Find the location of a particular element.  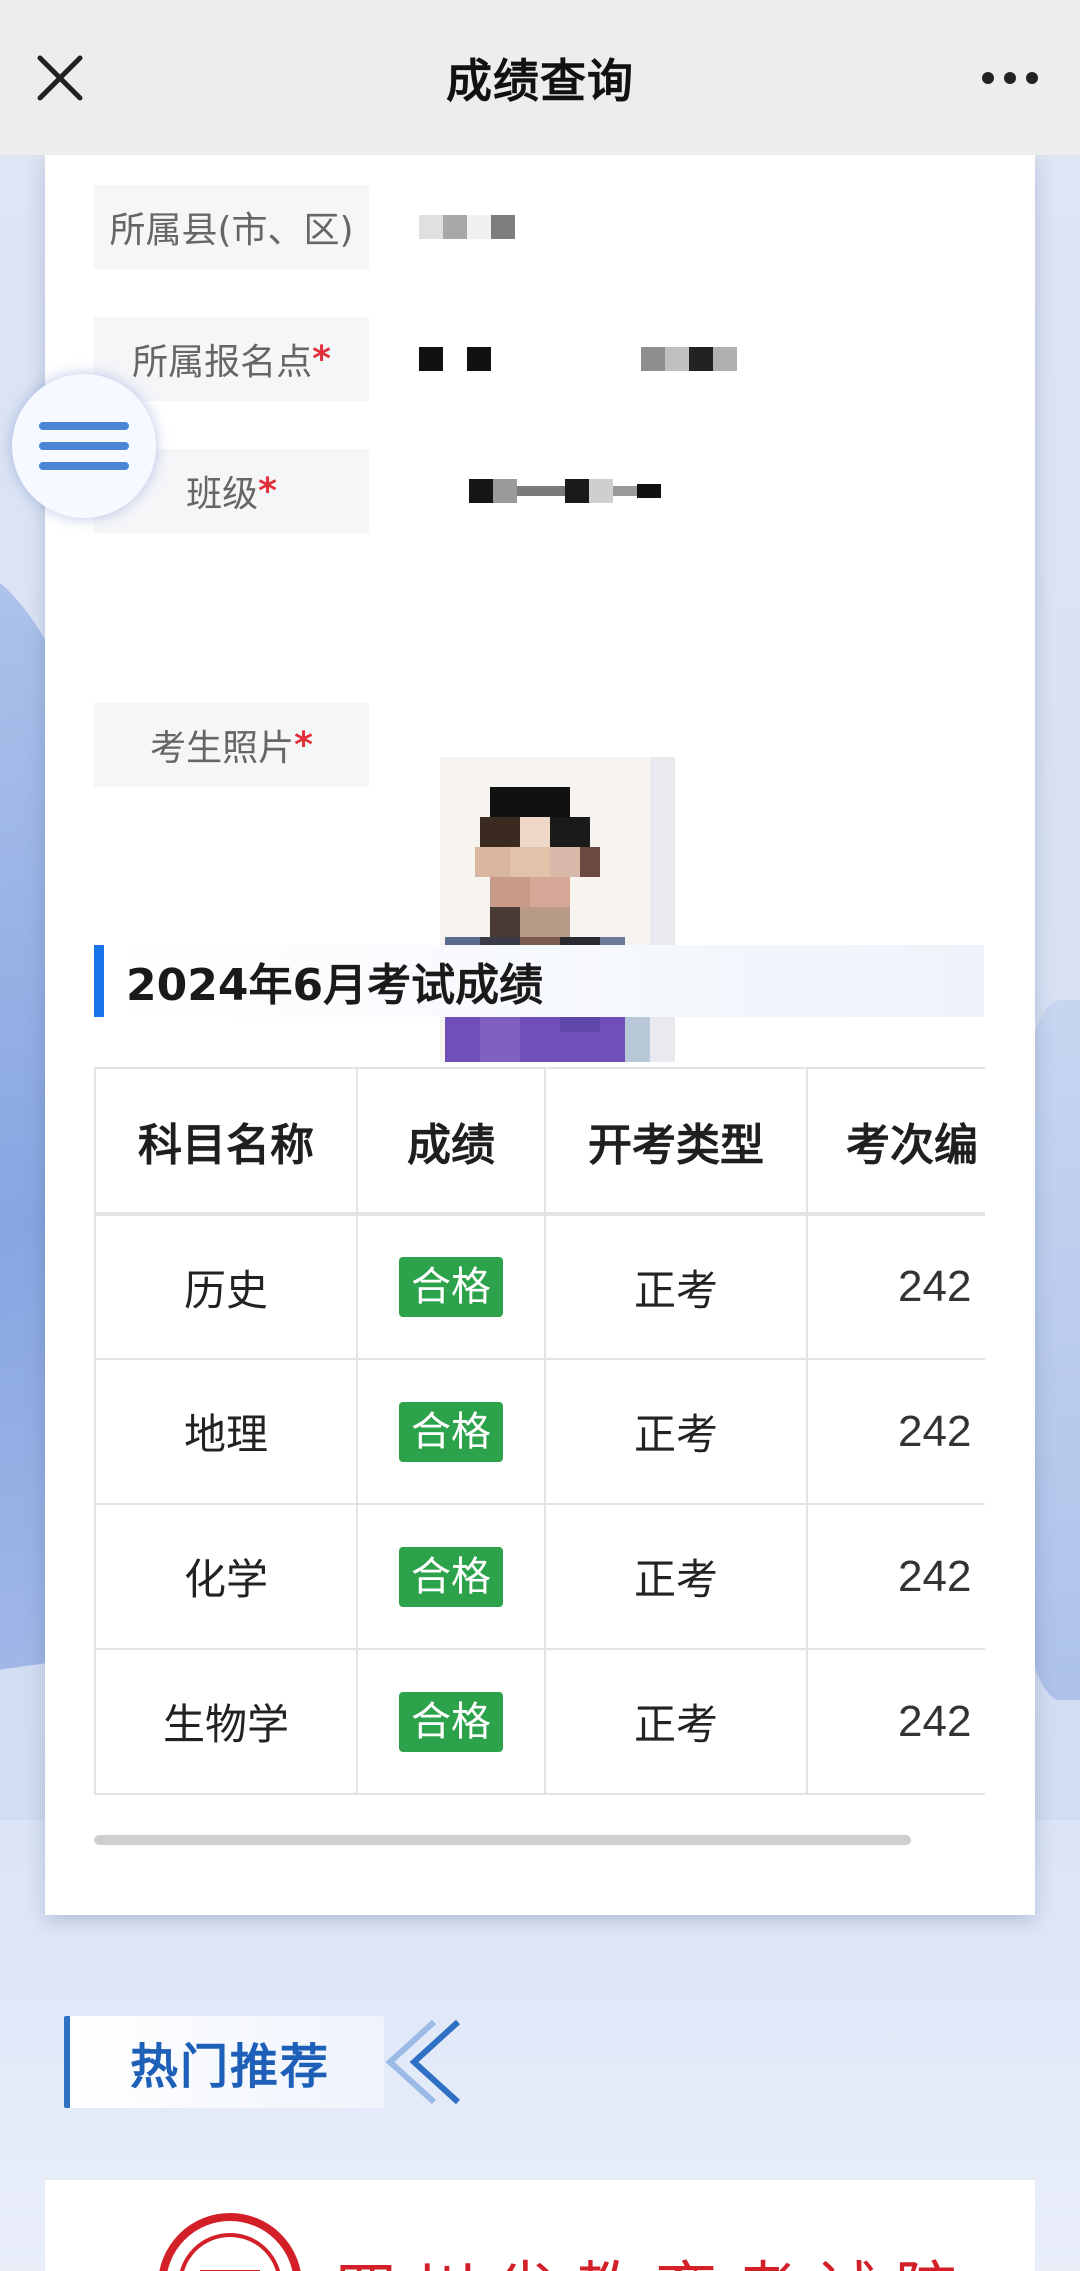

form-label-text: 所属报名点 is located at coordinates (222, 362).